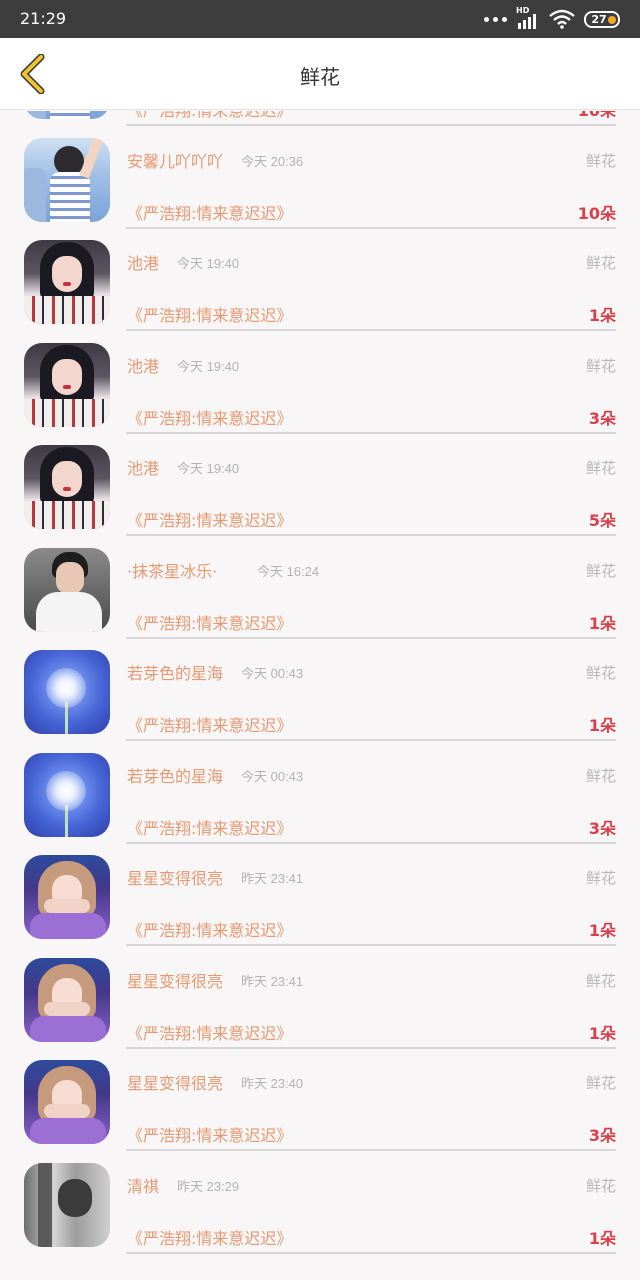  Describe the element at coordinates (602, 520) in the screenshot. I see `gift-count: 5朵` at that location.